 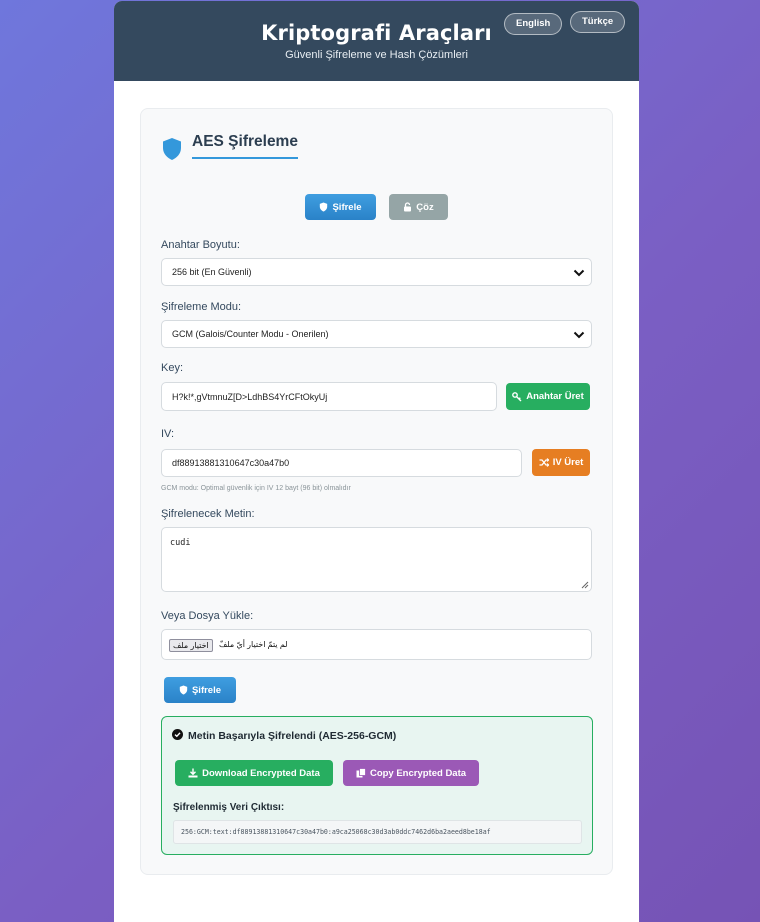 I want to click on tab-encrypt: Şifrele, so click(x=340, y=207).